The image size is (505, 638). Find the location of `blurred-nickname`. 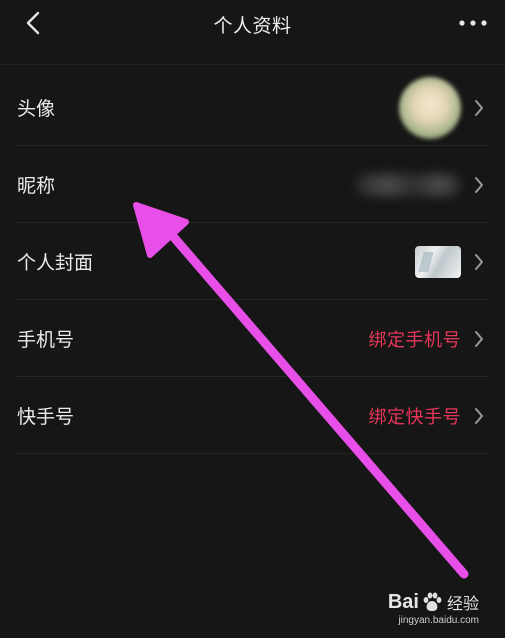

blurred-nickname is located at coordinates (408, 184).